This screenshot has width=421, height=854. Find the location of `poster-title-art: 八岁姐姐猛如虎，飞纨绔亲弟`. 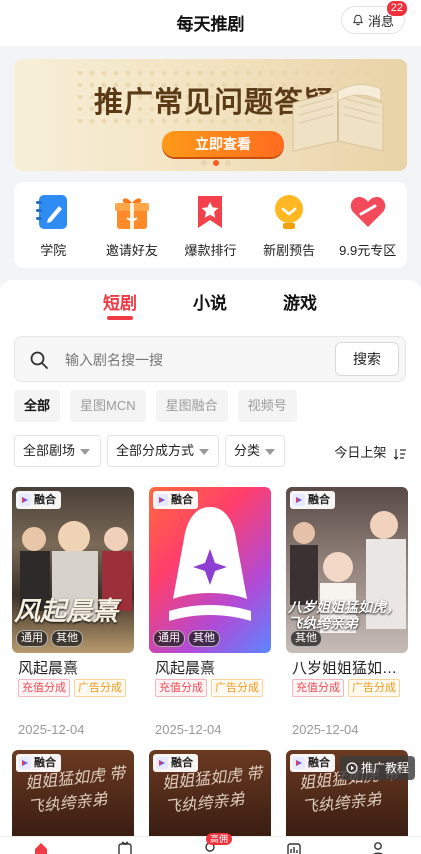

poster-title-art: 八岁姐姐猛如虎，飞纨绔亲弟 is located at coordinates (344, 615).